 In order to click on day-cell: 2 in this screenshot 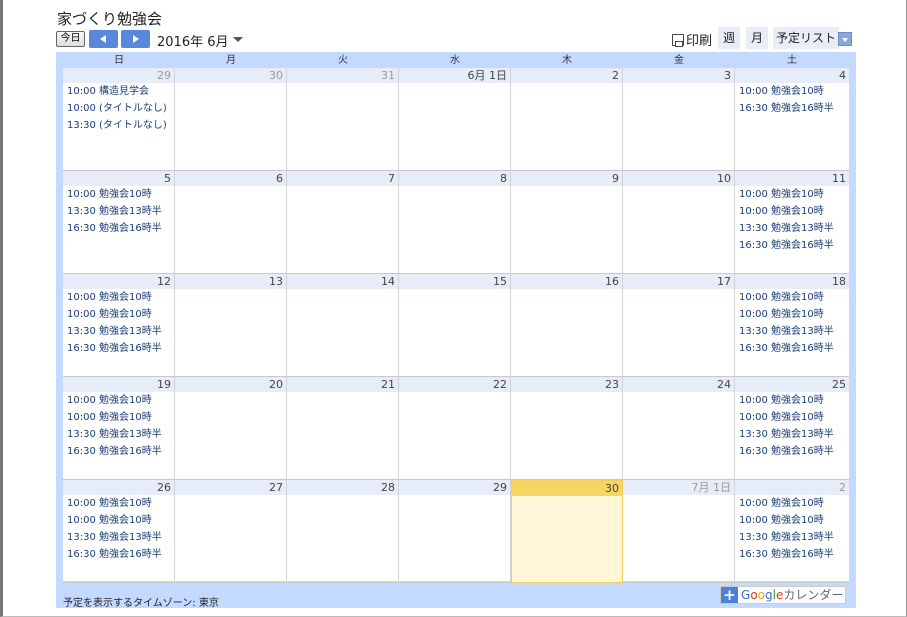, I will do `click(567, 119)`.